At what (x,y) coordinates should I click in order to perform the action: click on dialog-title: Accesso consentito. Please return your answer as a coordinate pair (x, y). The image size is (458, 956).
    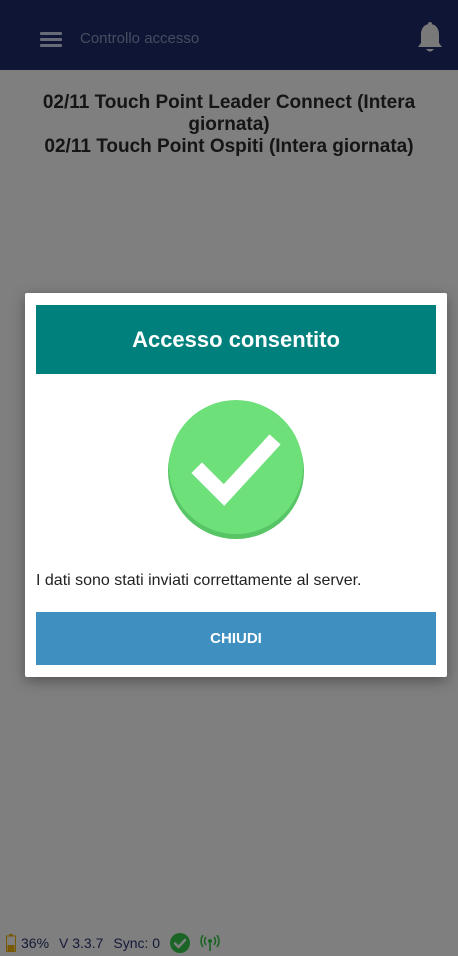
    Looking at the image, I should click on (236, 339).